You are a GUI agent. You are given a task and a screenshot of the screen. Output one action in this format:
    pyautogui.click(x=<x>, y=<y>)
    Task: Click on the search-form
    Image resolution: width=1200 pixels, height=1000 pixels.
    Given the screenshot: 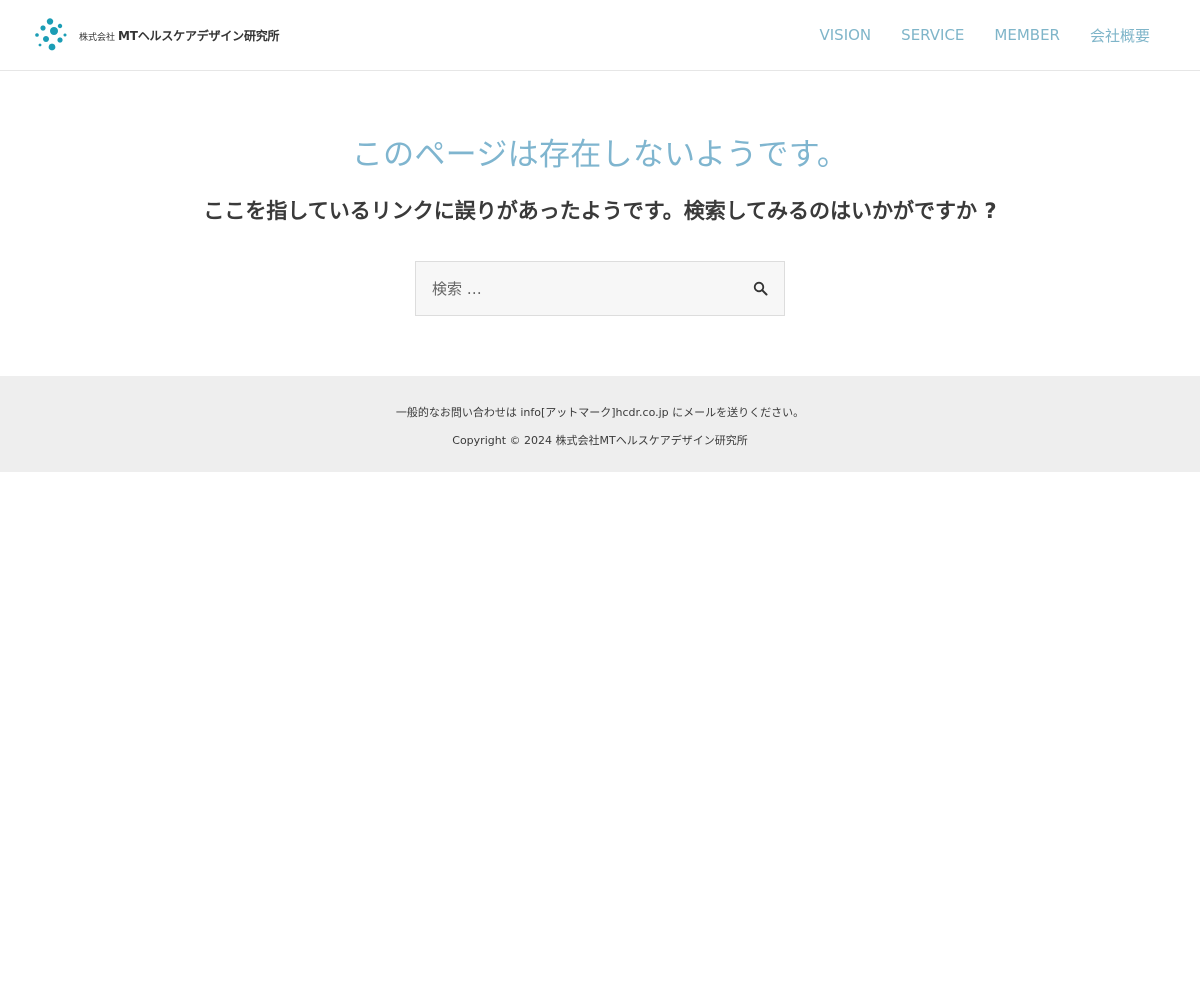 What is the action you would take?
    pyautogui.click(x=600, y=288)
    